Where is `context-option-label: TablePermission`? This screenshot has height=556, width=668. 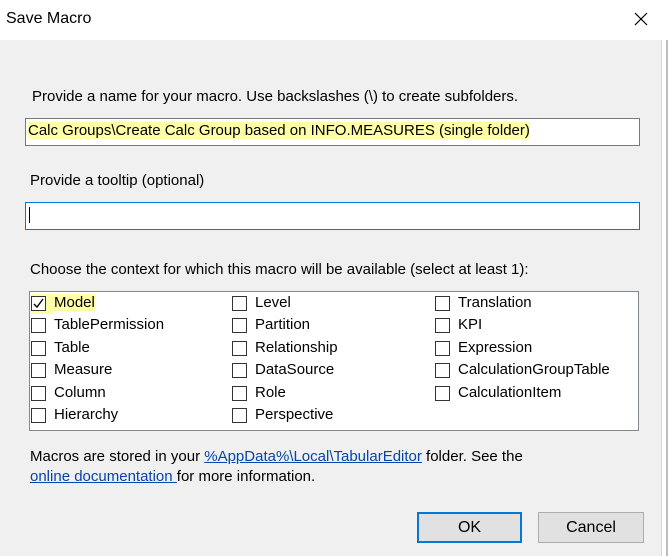 context-option-label: TablePermission is located at coordinates (109, 324).